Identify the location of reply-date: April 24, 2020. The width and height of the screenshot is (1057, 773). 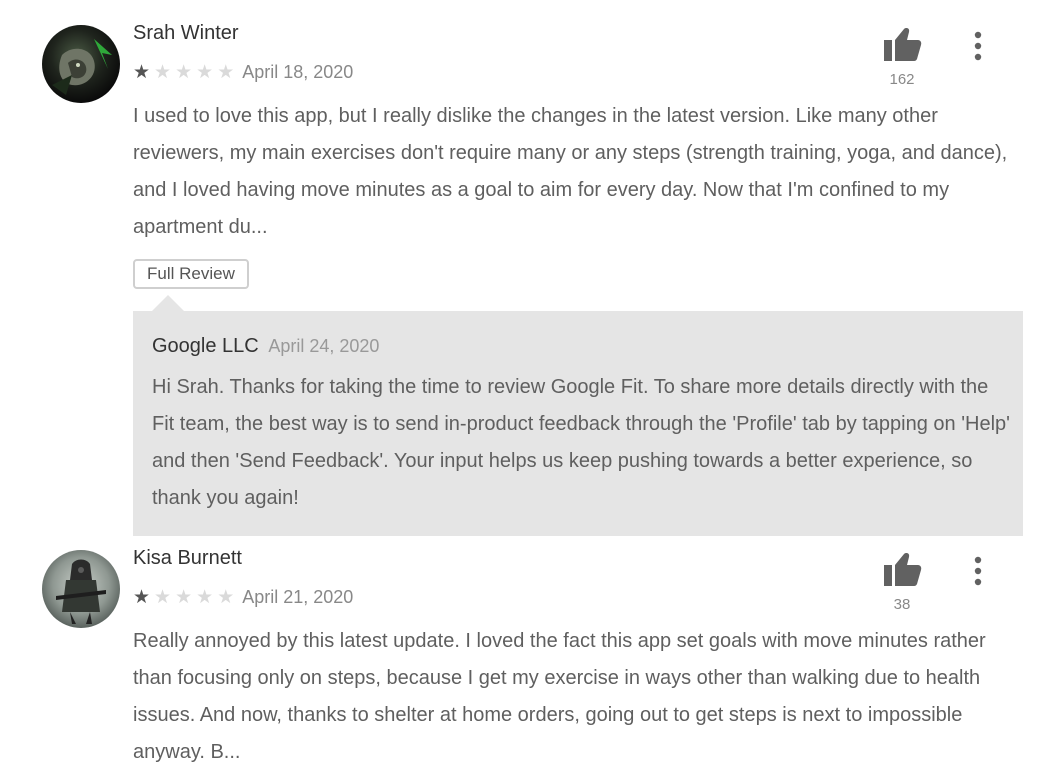
(324, 346).